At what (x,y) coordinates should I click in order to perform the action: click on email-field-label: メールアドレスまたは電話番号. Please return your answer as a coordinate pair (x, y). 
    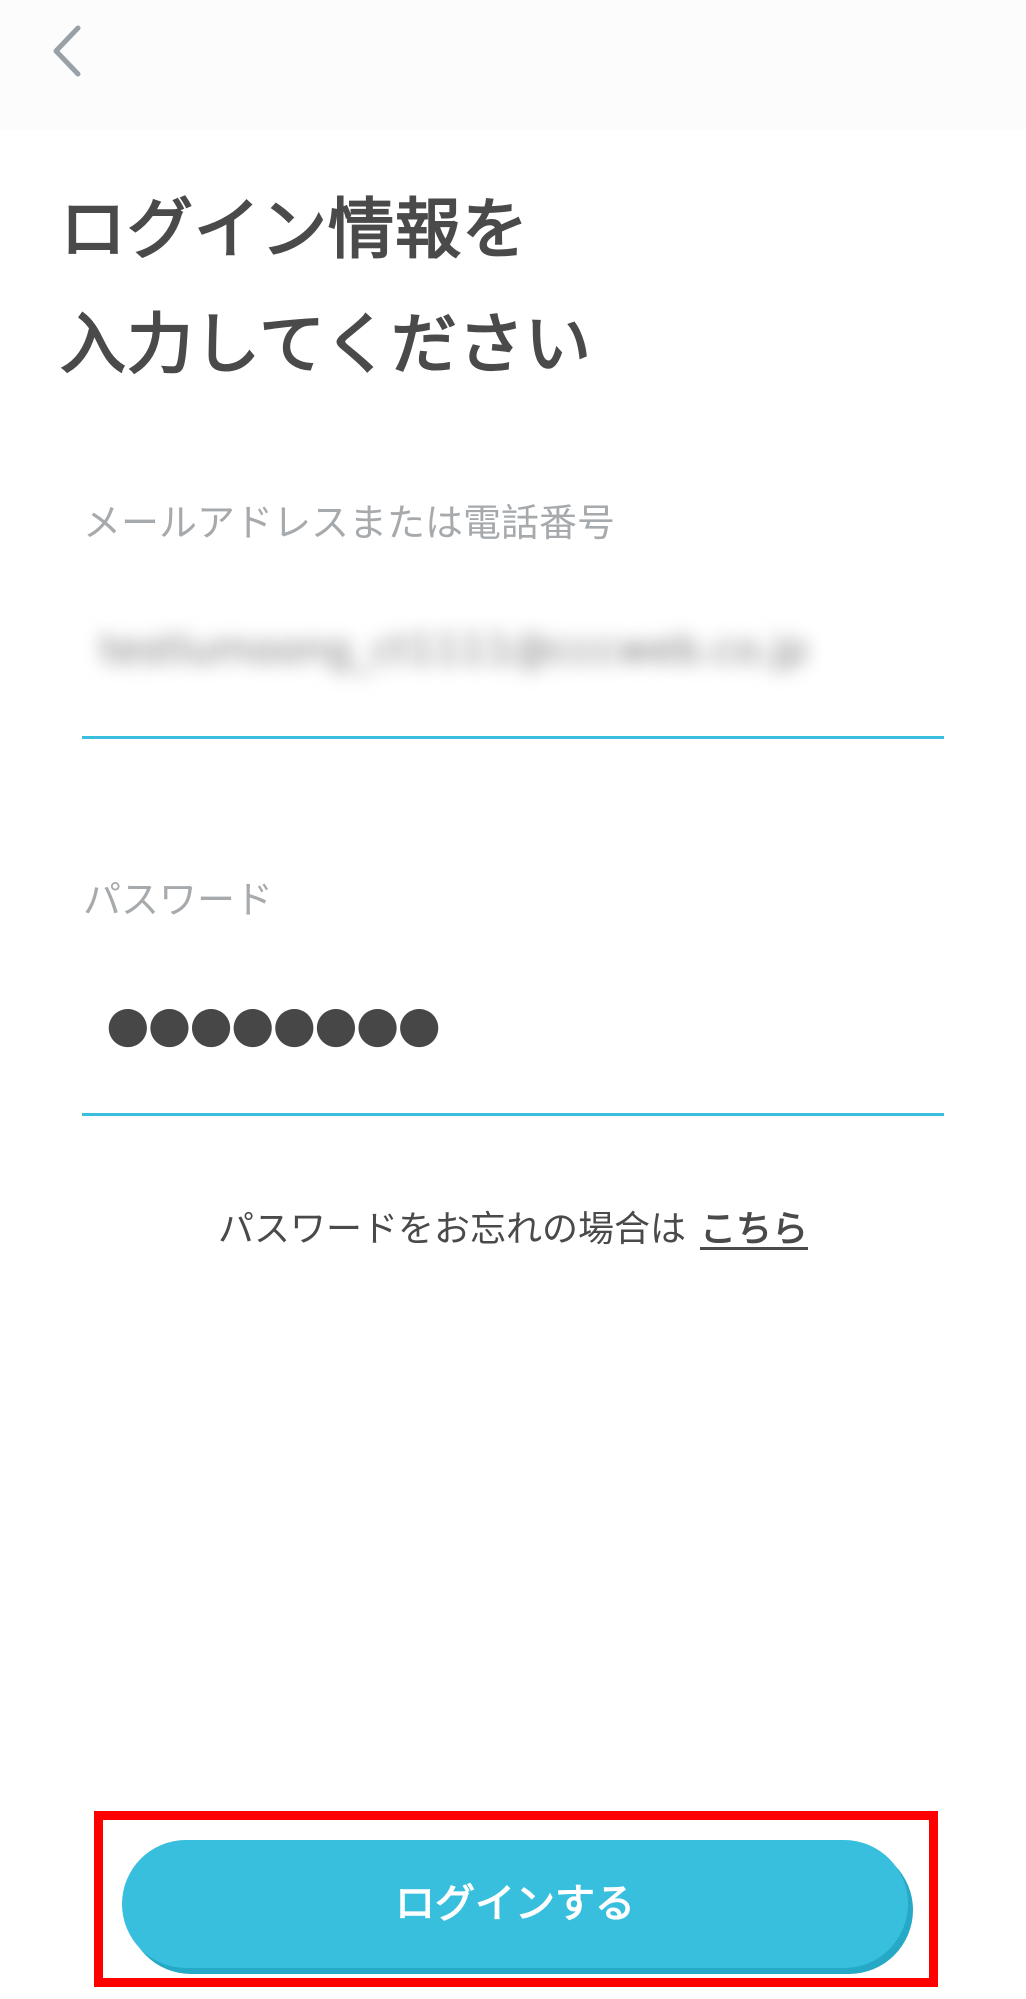
    Looking at the image, I should click on (349, 523).